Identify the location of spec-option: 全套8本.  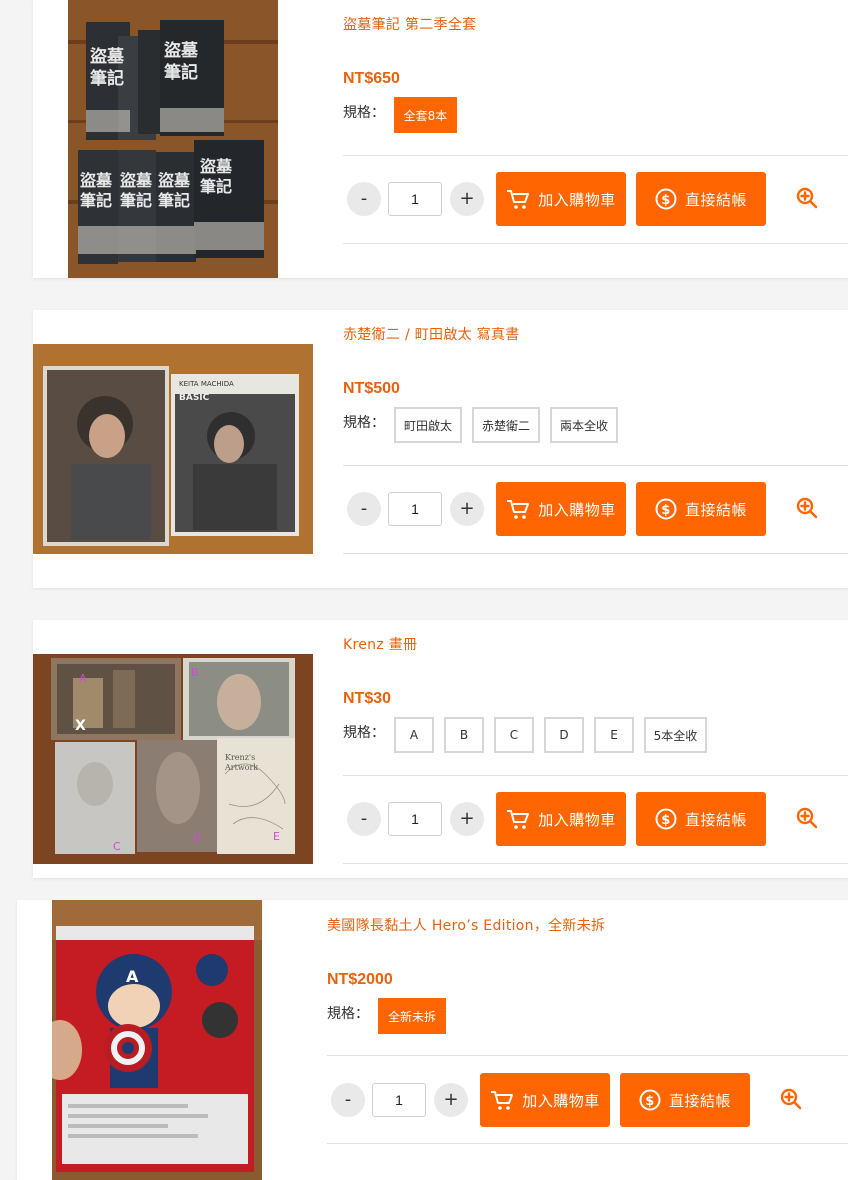
(425, 115).